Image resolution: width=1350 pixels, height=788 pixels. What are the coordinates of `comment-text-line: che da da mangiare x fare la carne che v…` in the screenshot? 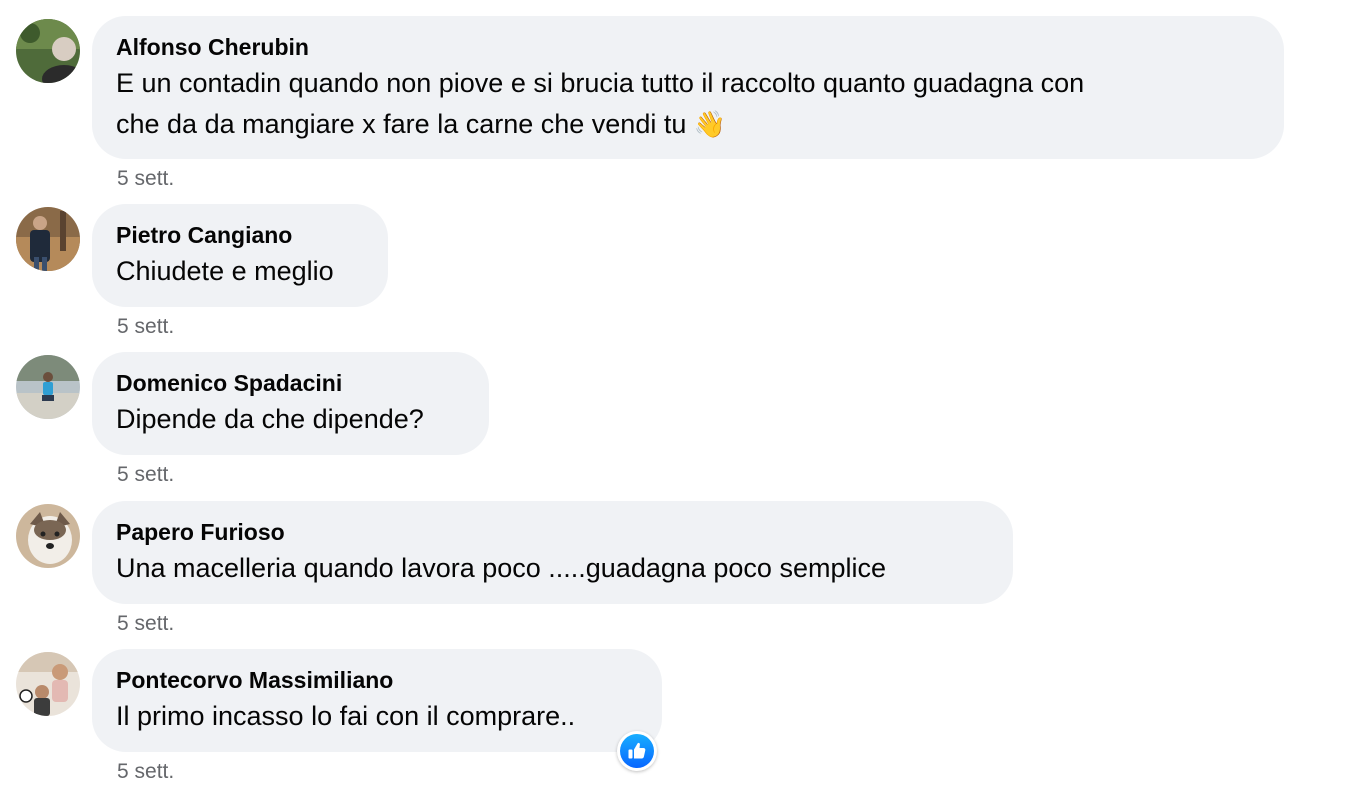 It's located at (688, 124).